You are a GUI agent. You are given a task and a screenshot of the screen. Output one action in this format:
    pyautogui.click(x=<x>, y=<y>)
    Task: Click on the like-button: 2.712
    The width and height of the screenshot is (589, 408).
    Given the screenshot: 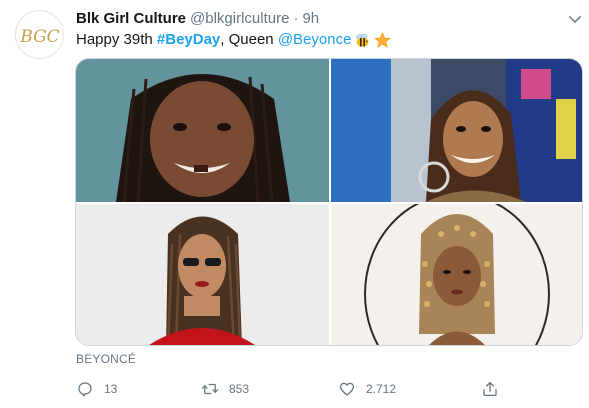 What is the action you would take?
    pyautogui.click(x=367, y=389)
    